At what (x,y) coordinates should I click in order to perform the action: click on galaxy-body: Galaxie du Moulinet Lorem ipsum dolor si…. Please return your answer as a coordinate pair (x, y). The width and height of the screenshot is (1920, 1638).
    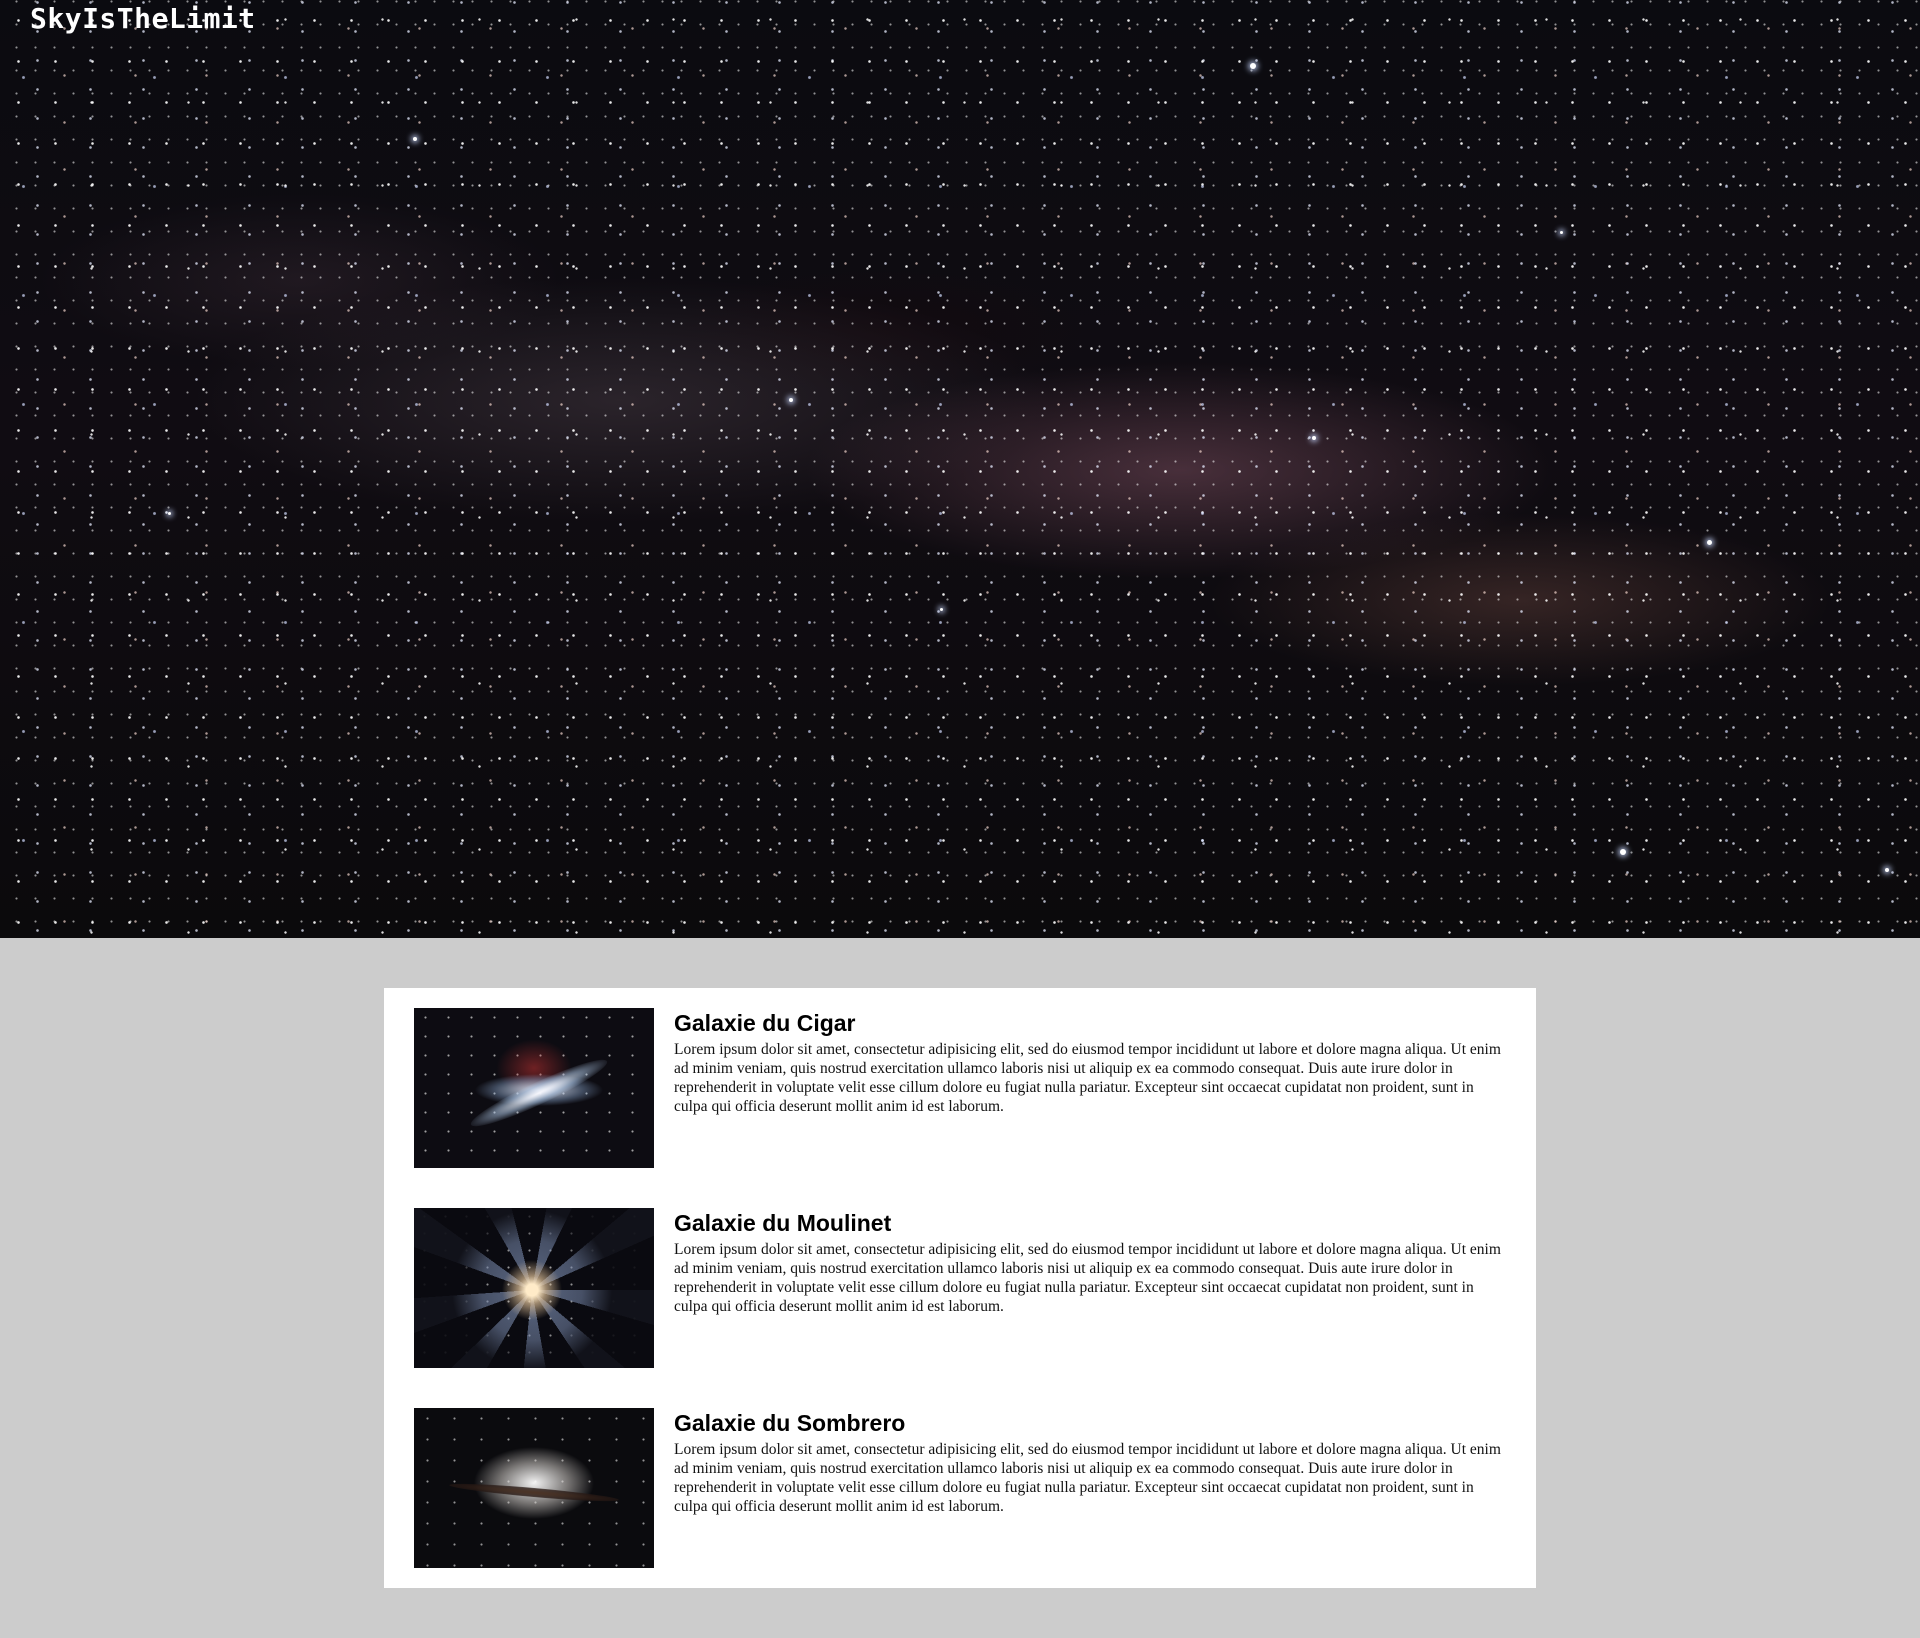
    Looking at the image, I should click on (1090, 1288).